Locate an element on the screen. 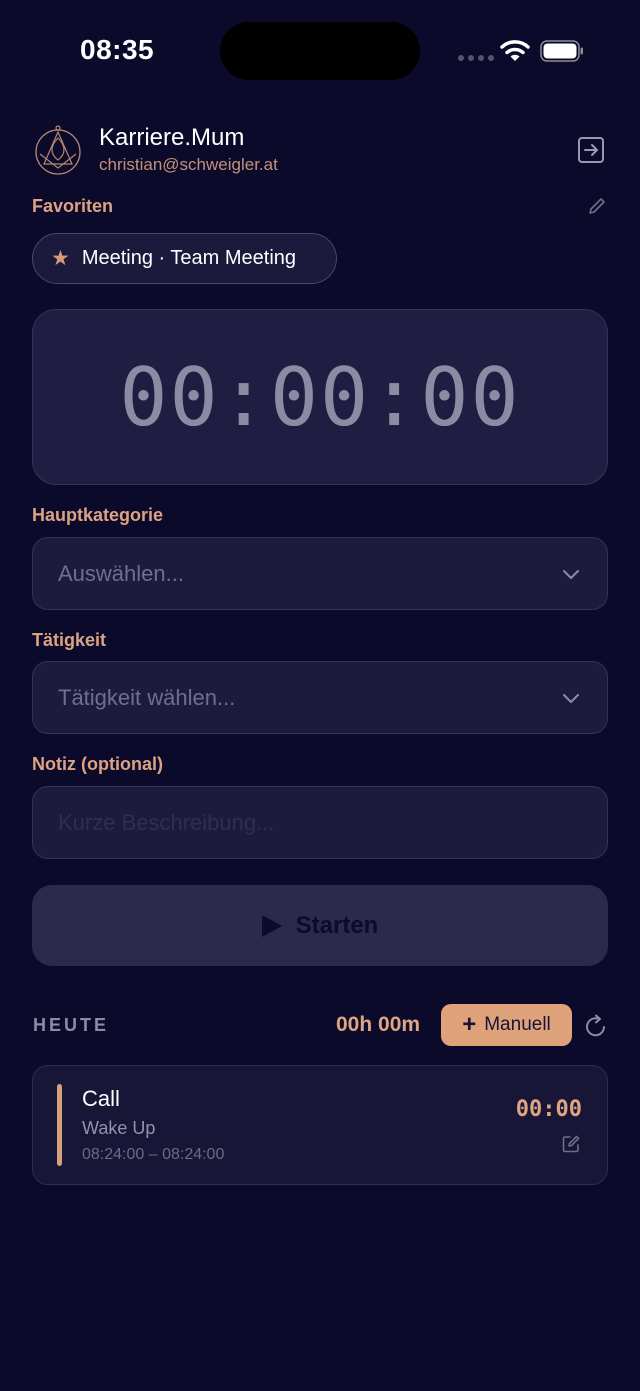 This screenshot has height=1391, width=640. app-title: Karriere.Mum is located at coordinates (172, 137).